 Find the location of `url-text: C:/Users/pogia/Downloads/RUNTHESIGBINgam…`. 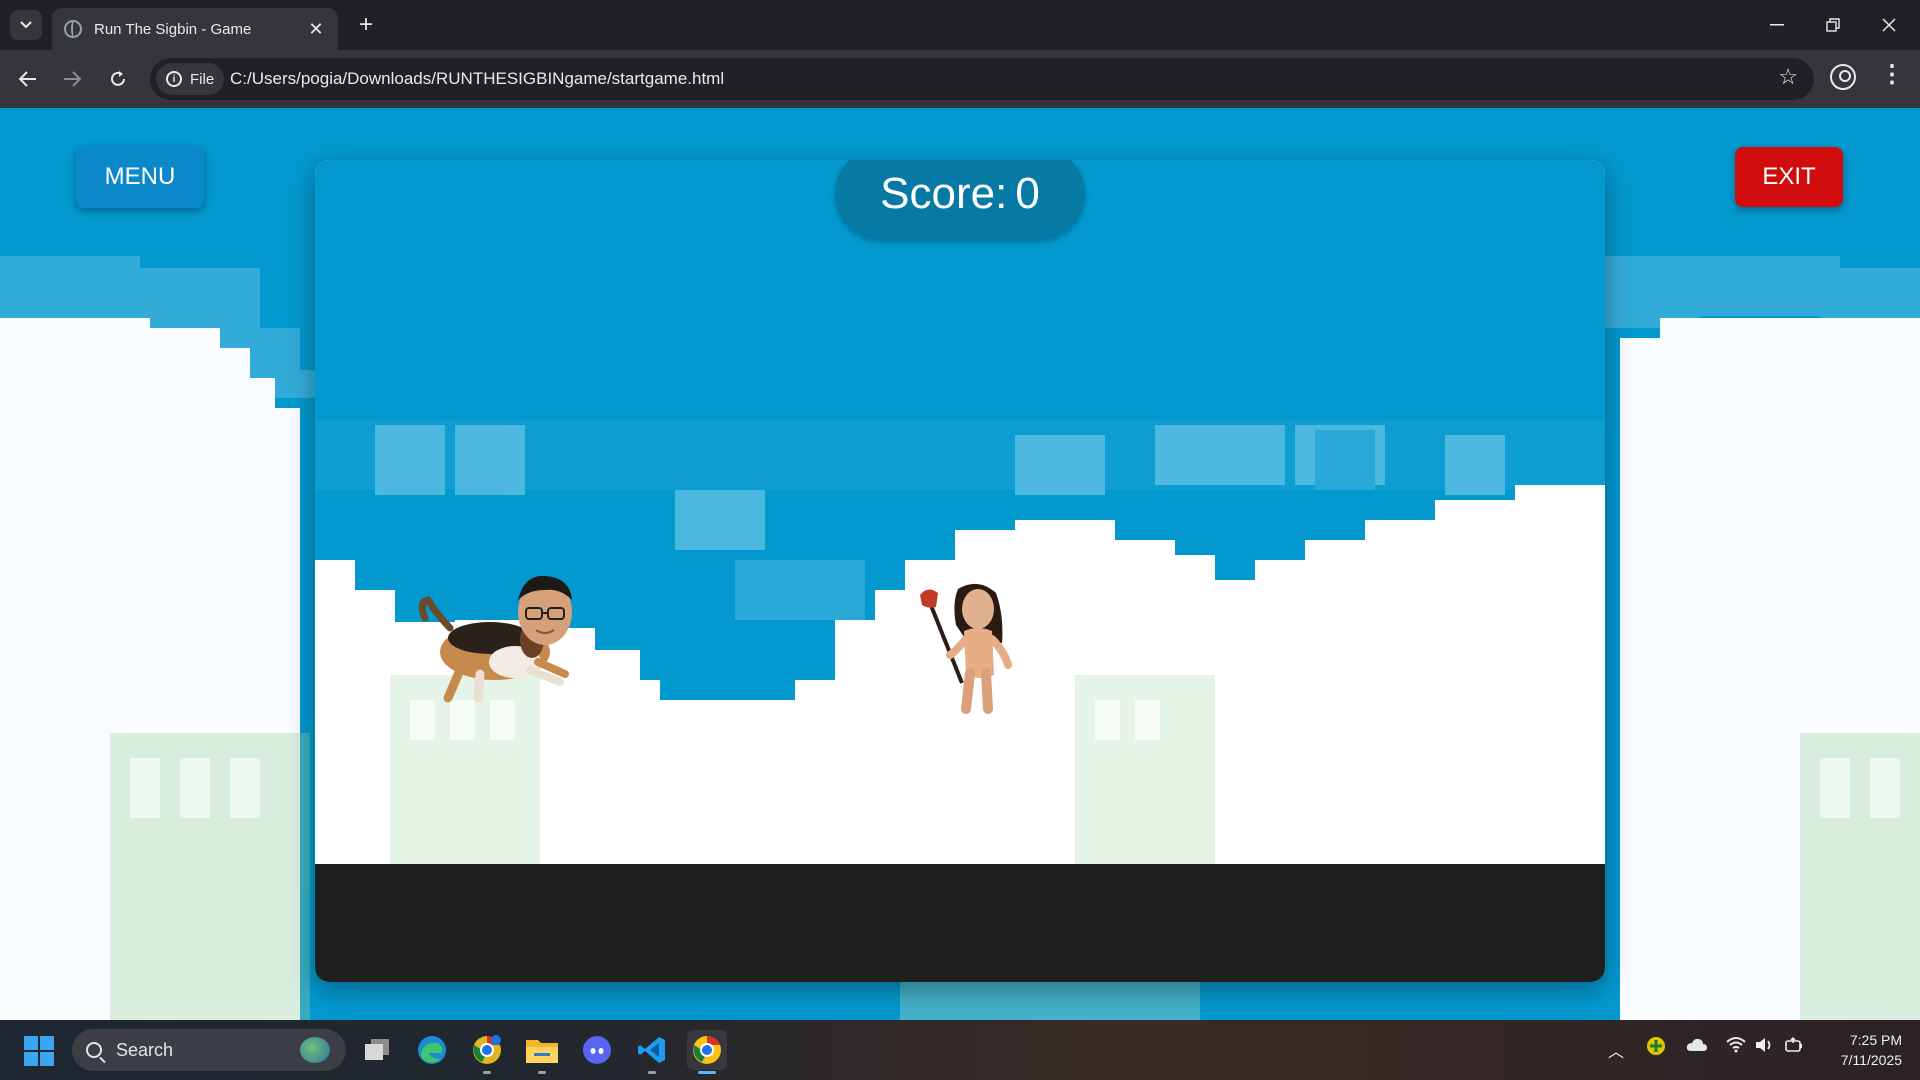

url-text: C:/Users/pogia/Downloads/RUNTHESIGBINgam… is located at coordinates (477, 79).